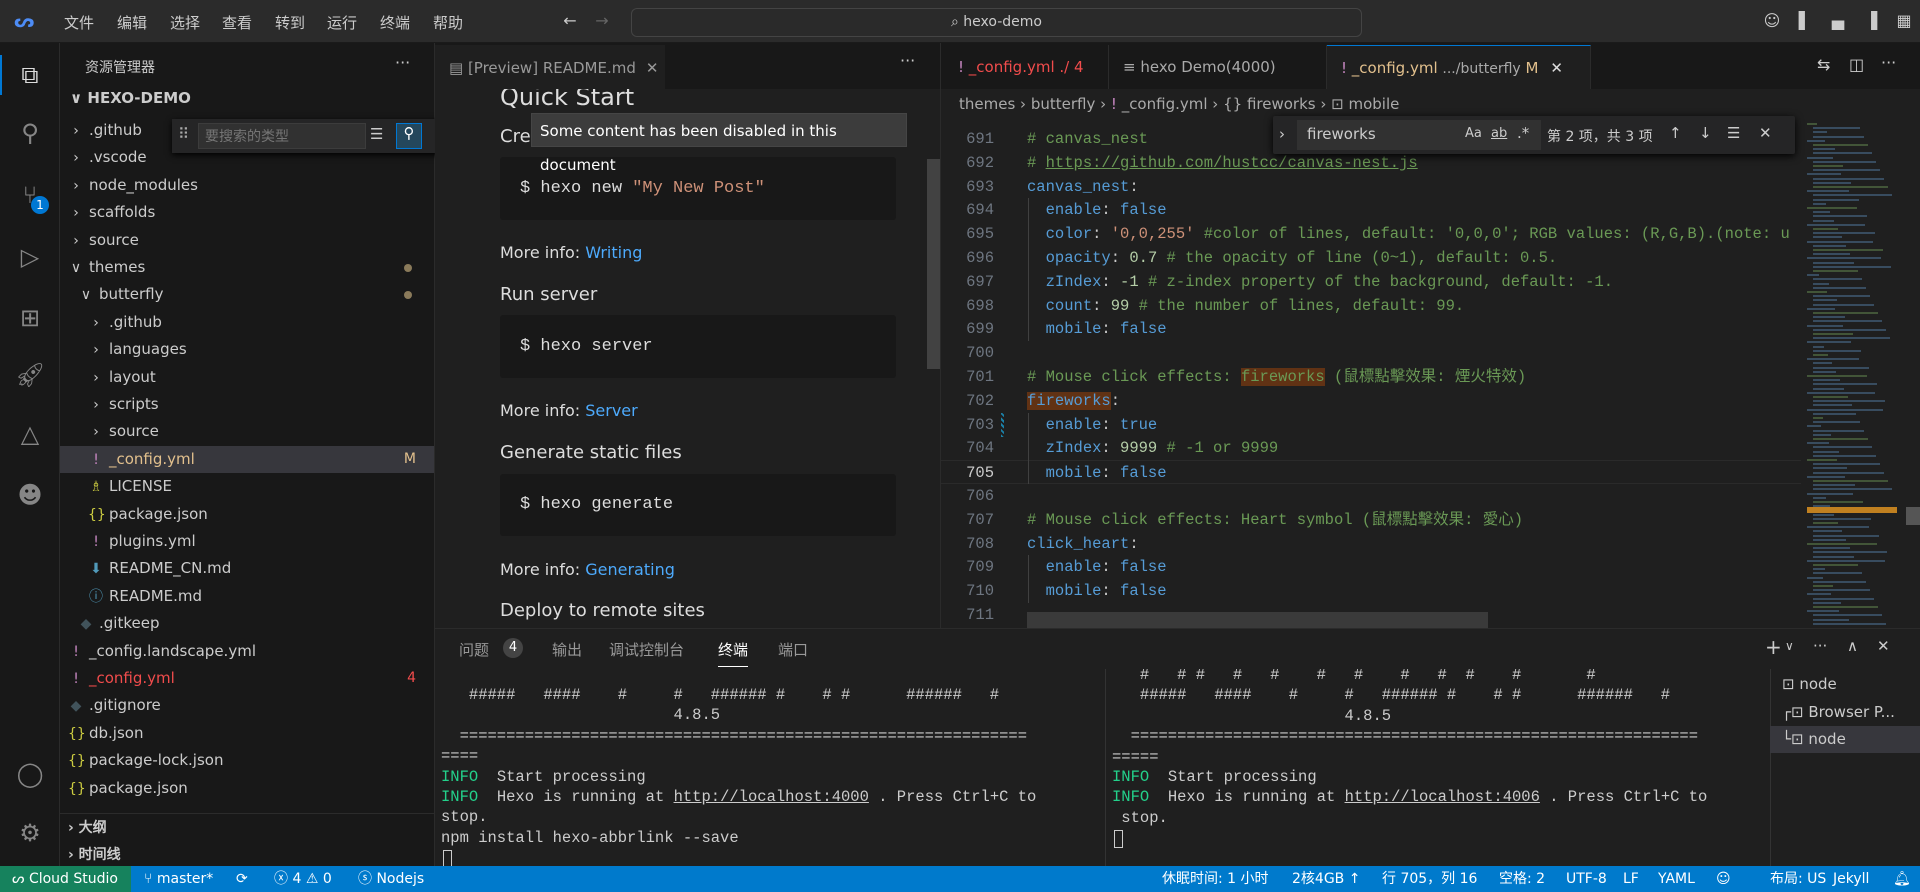  Describe the element at coordinates (1705, 133) in the screenshot. I see `next-match-icon: ↓` at that location.